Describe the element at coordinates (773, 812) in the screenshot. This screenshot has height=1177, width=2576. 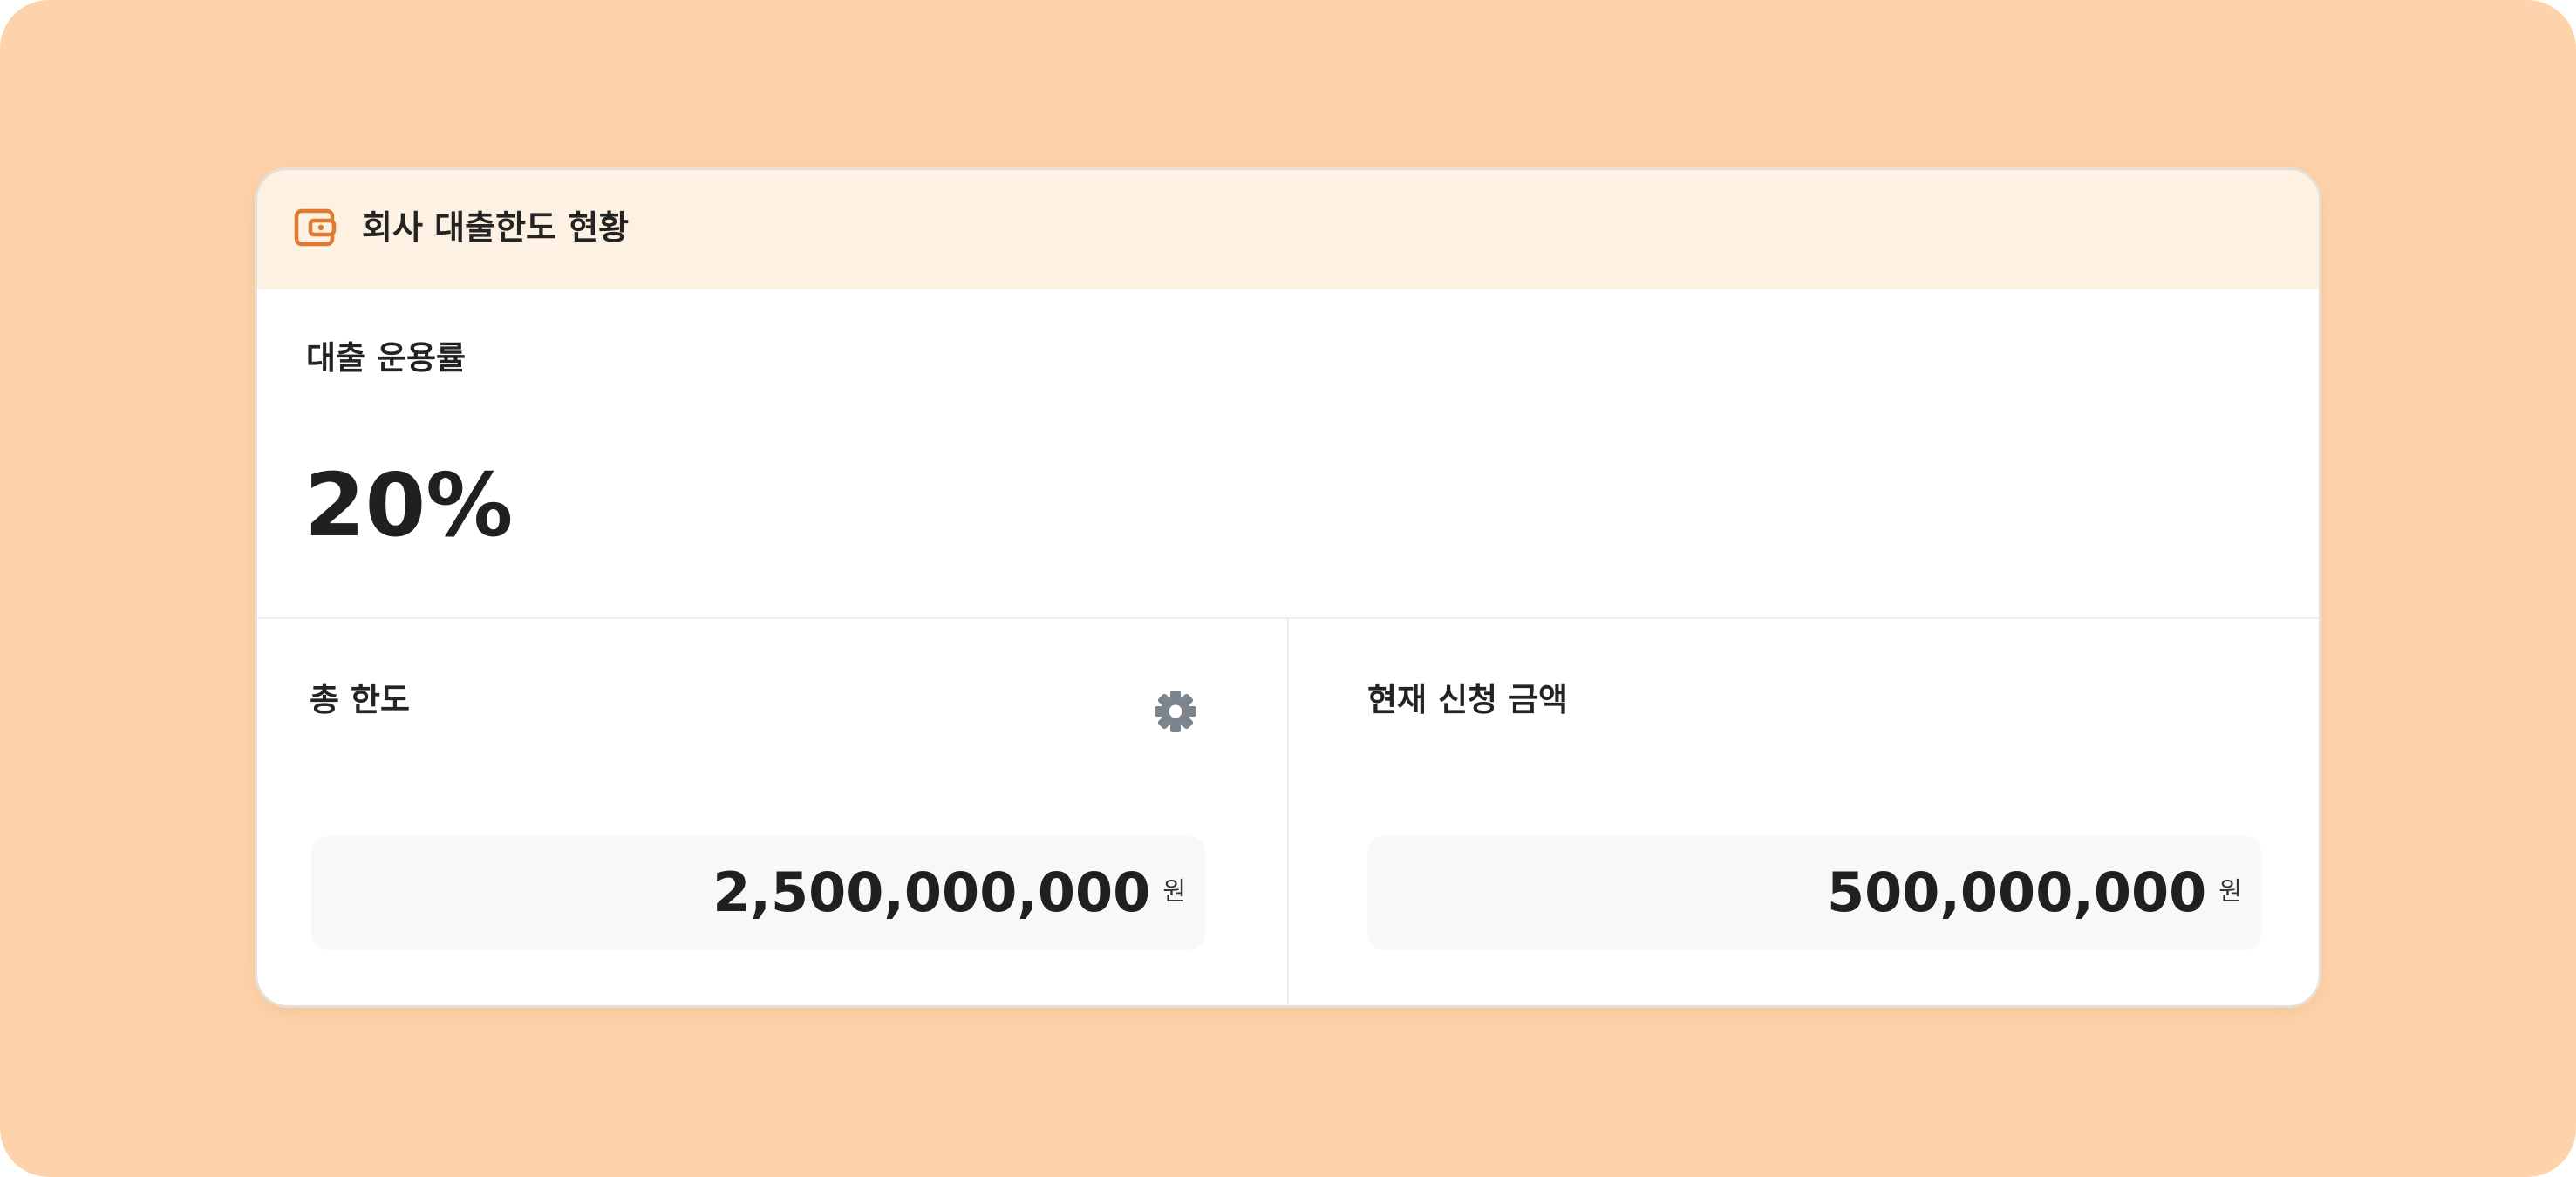
I see `total-limit-panel: 총 한도 2,500,000,000 원` at that location.